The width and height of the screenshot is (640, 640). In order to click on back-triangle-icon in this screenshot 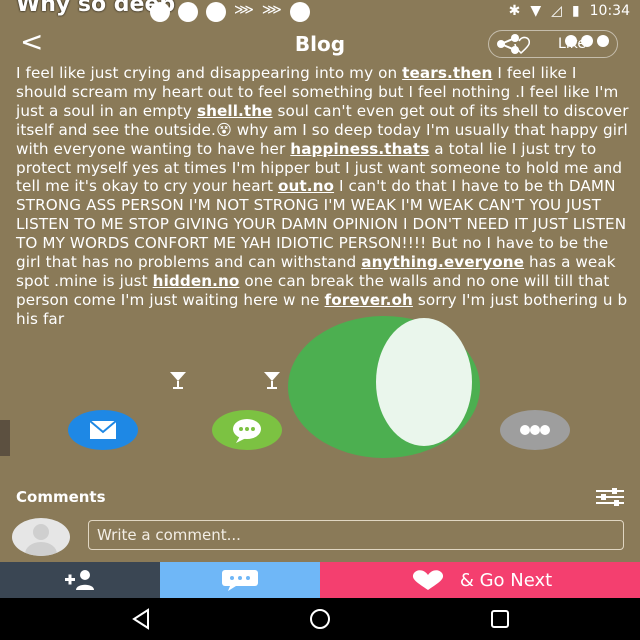, I will do `click(141, 619)`.